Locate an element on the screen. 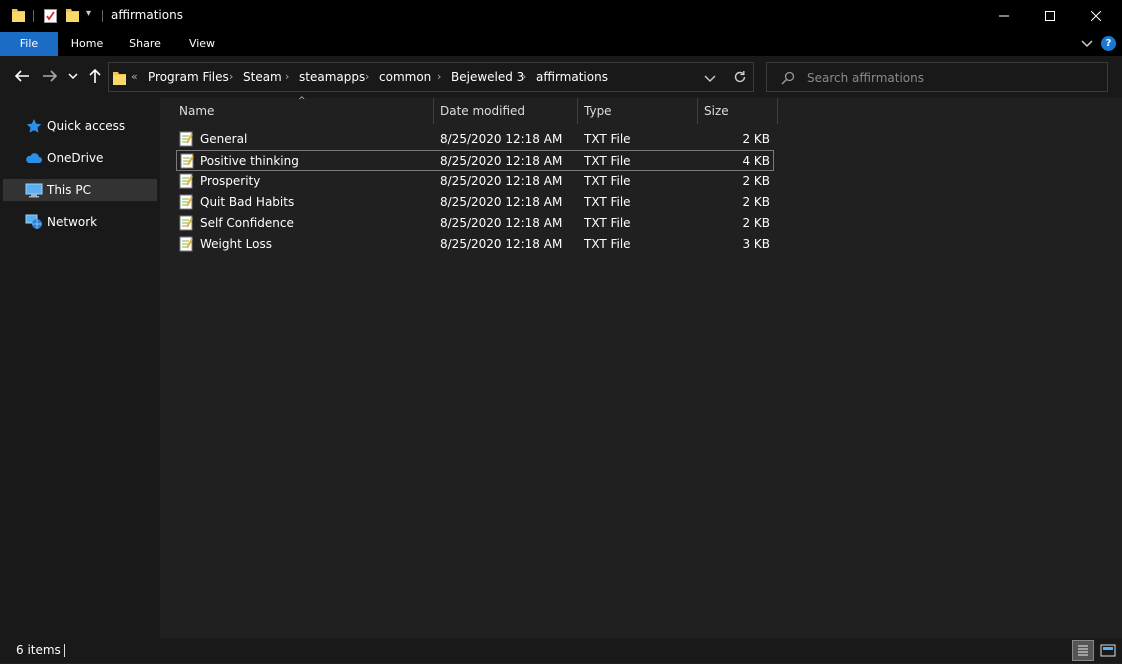 The image size is (1122, 664). maximize-button is located at coordinates (1050, 16).